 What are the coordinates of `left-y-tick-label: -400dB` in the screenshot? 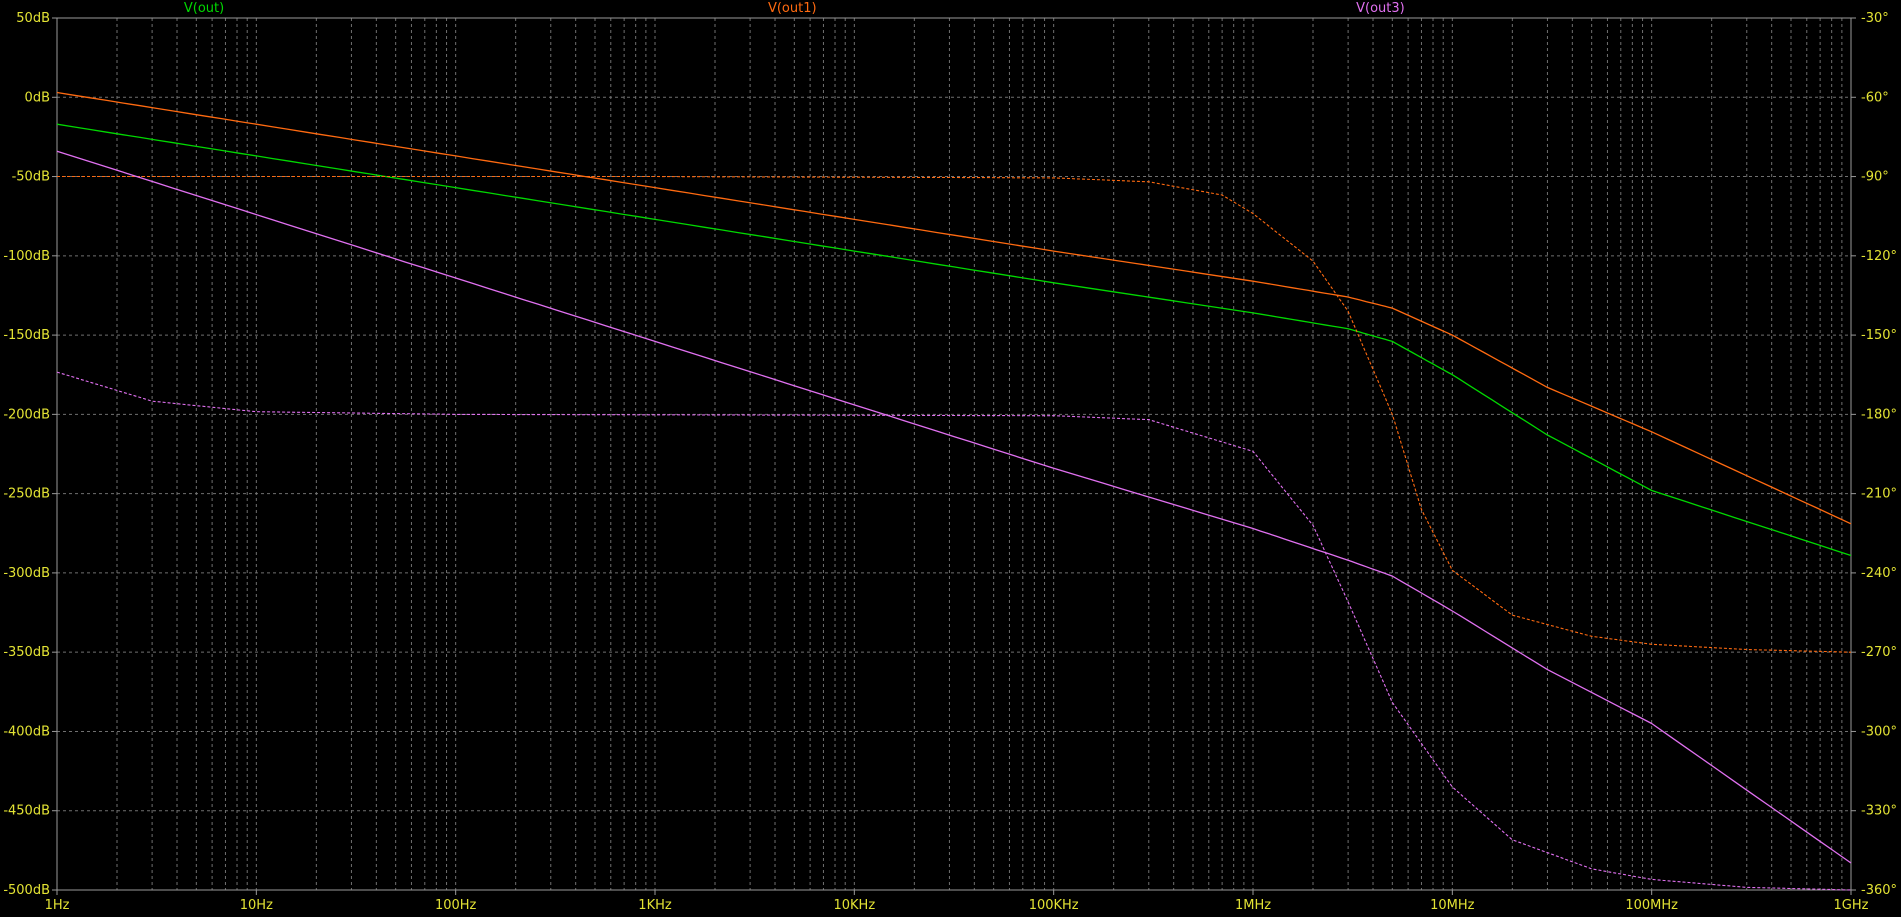 It's located at (26, 731).